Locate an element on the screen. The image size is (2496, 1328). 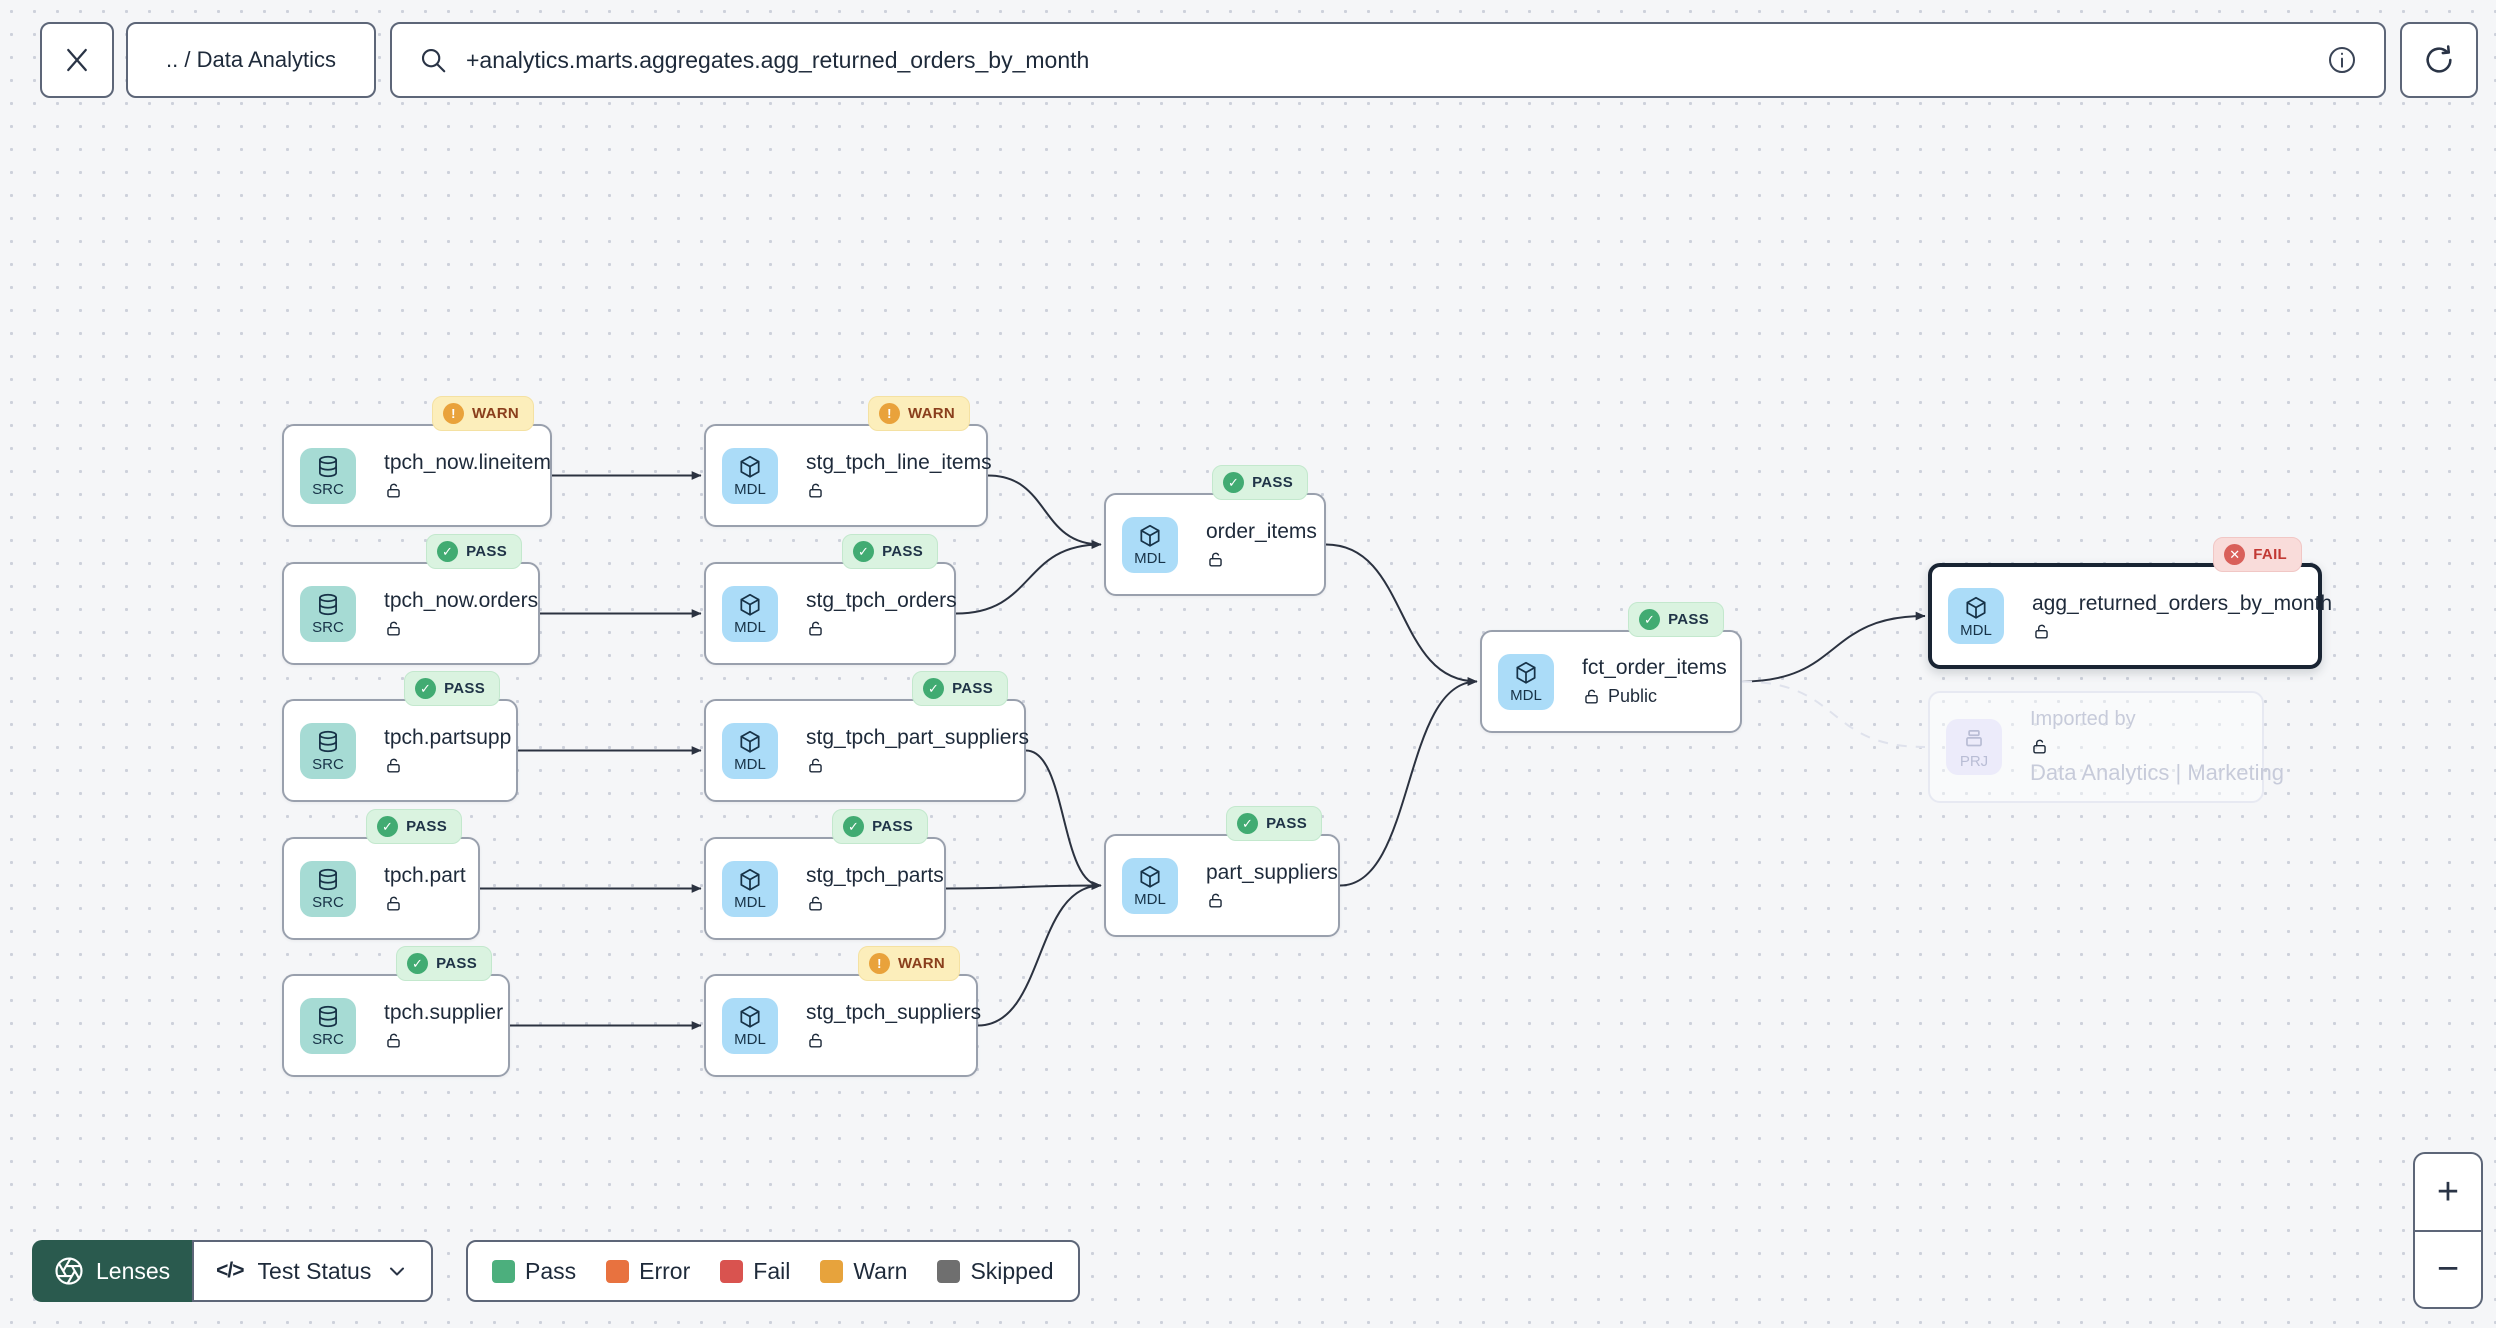
lineage-node-stg_part_suppliers: ✓ PASS MDL stg_tpch_part_suppliers is located at coordinates (866, 736).